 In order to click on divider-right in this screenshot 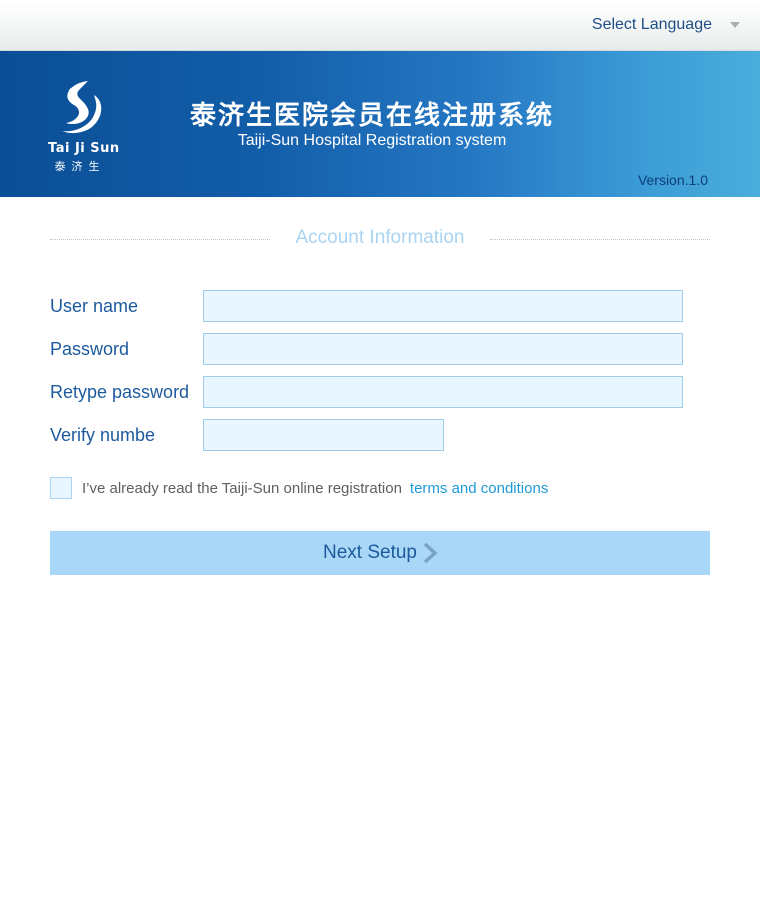, I will do `click(600, 239)`.